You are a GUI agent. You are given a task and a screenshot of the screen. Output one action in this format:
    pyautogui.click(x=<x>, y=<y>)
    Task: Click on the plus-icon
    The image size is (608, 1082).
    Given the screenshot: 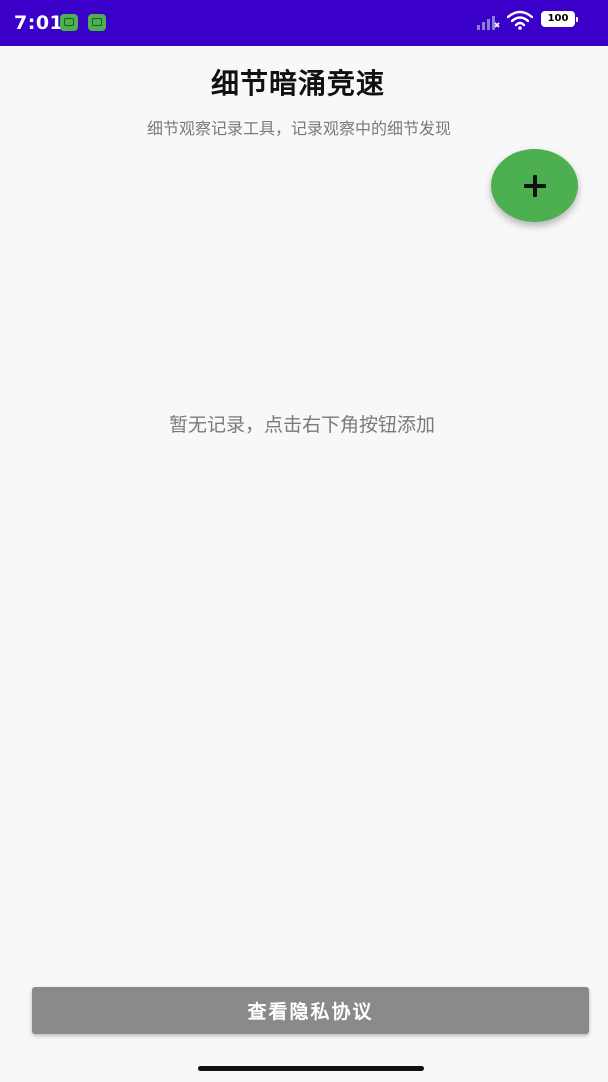 What is the action you would take?
    pyautogui.click(x=534, y=185)
    